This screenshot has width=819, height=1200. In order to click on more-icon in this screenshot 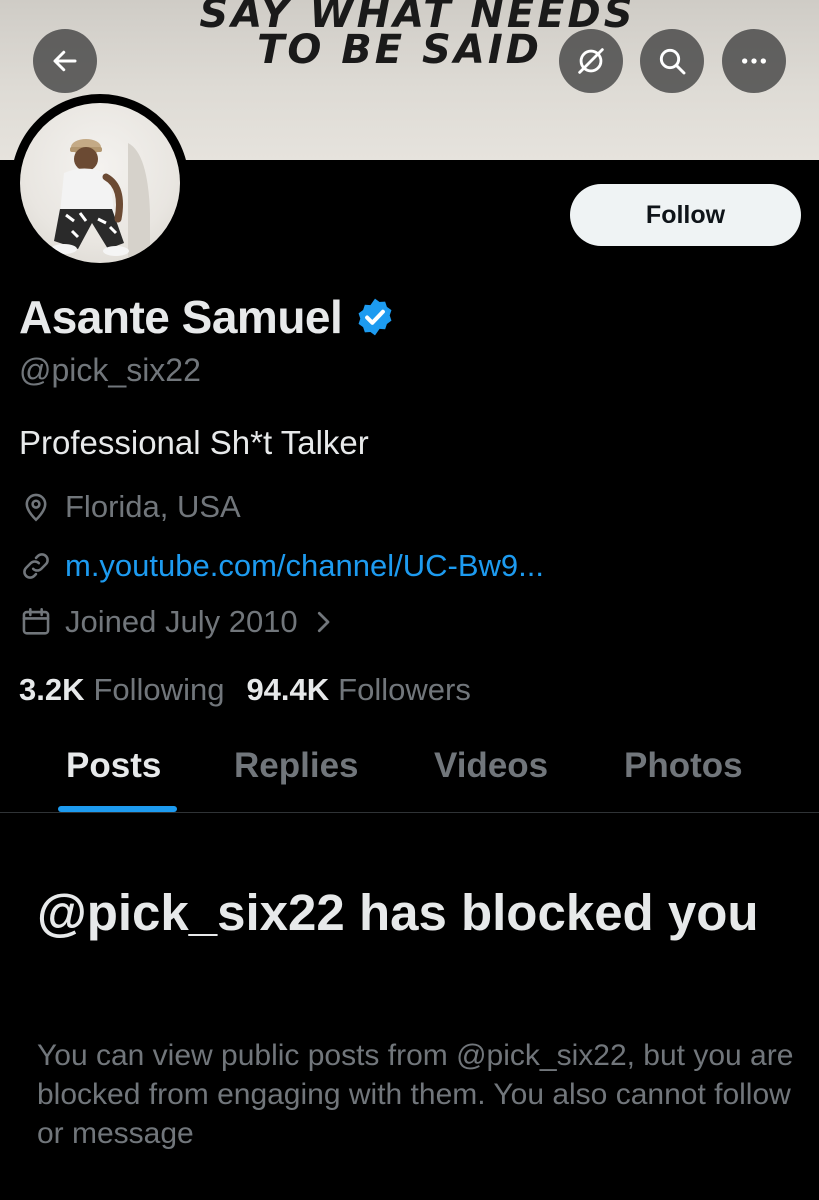, I will do `click(754, 61)`.